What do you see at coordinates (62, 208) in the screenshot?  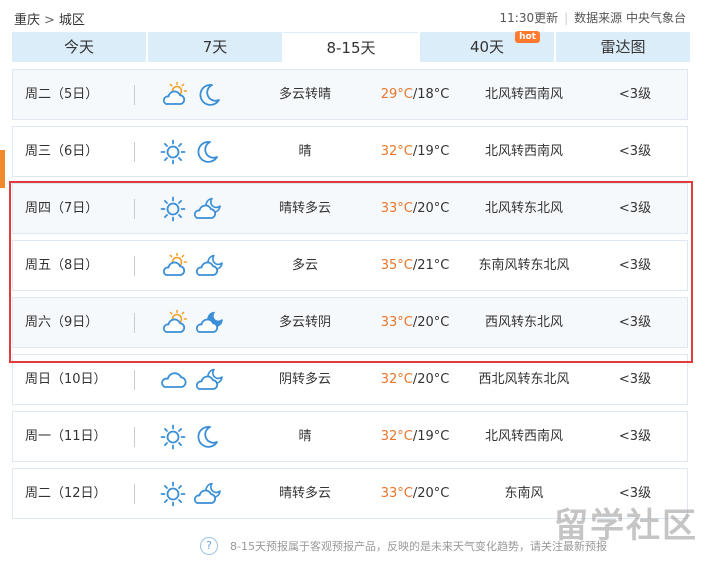 I see `forecast-day: 周四（7日）` at bounding box center [62, 208].